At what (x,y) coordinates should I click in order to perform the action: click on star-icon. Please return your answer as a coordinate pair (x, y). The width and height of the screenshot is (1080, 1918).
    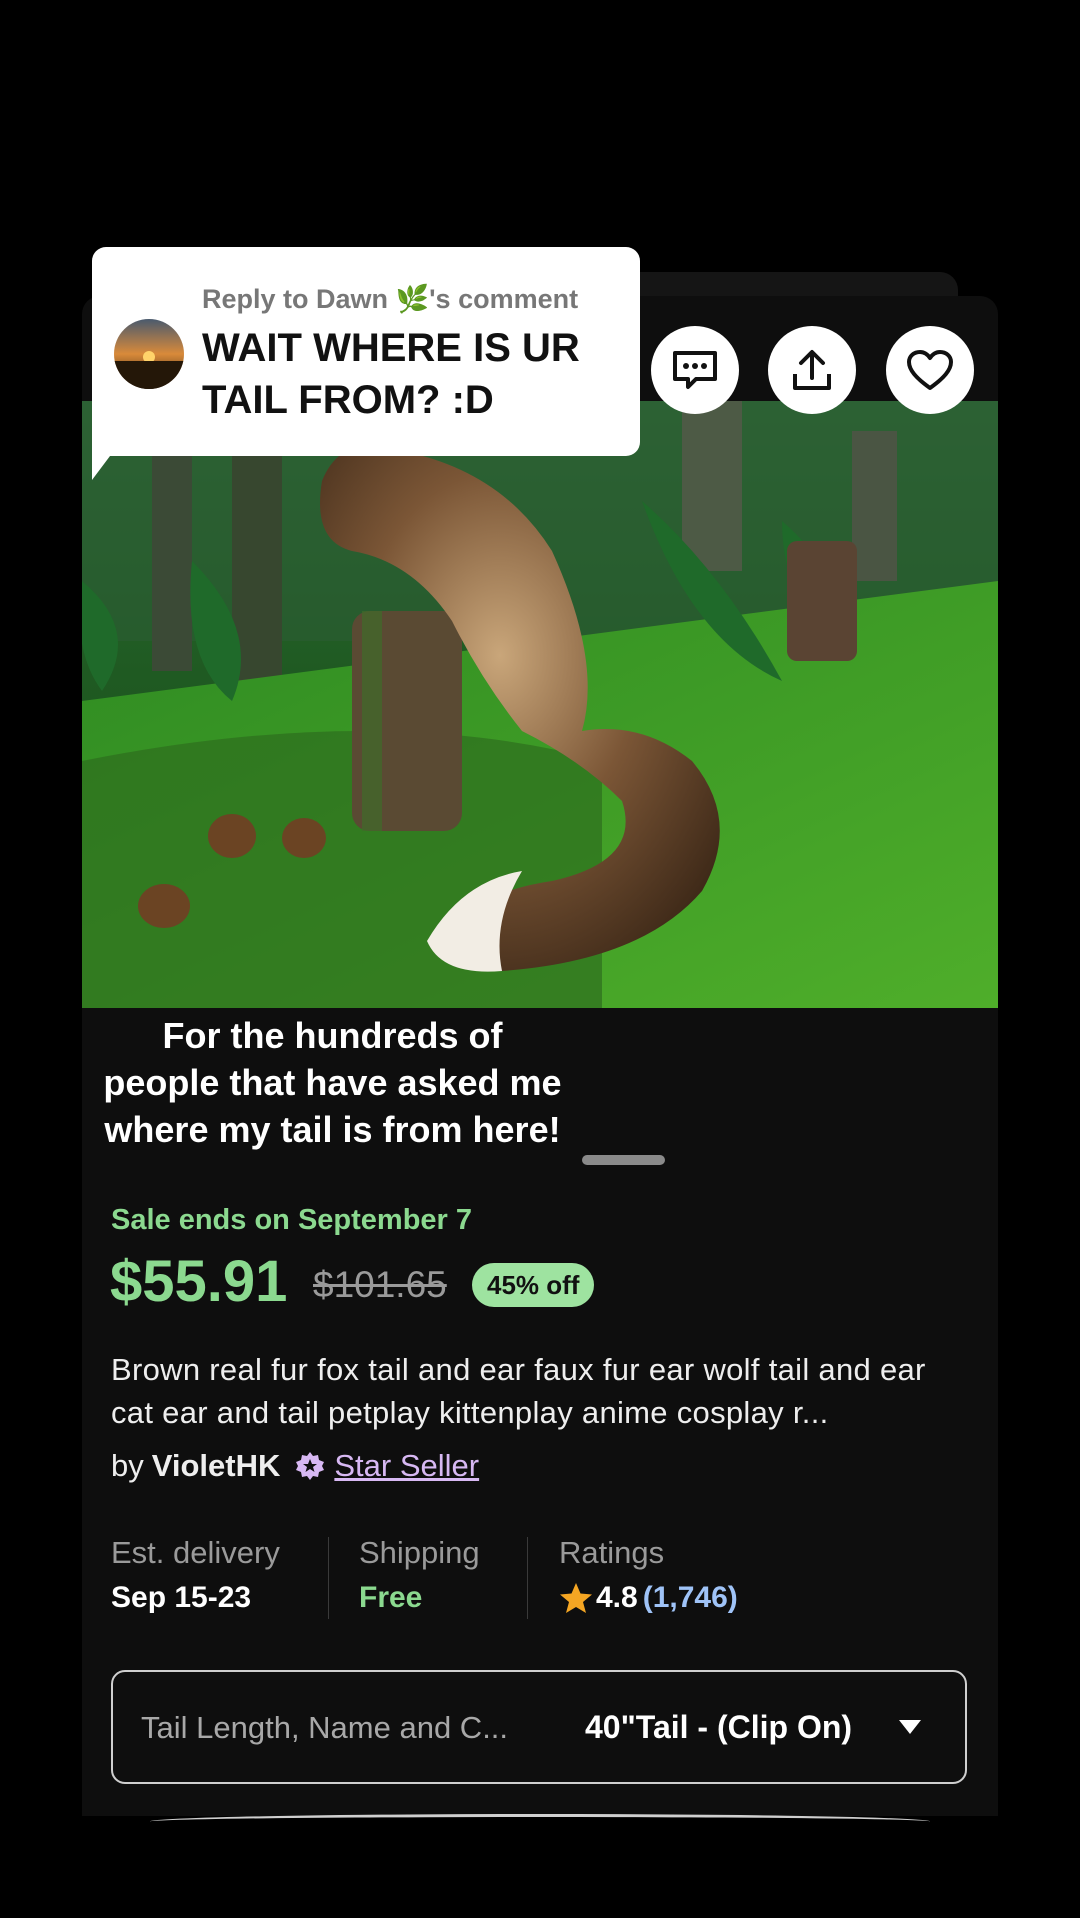
    Looking at the image, I should click on (576, 1598).